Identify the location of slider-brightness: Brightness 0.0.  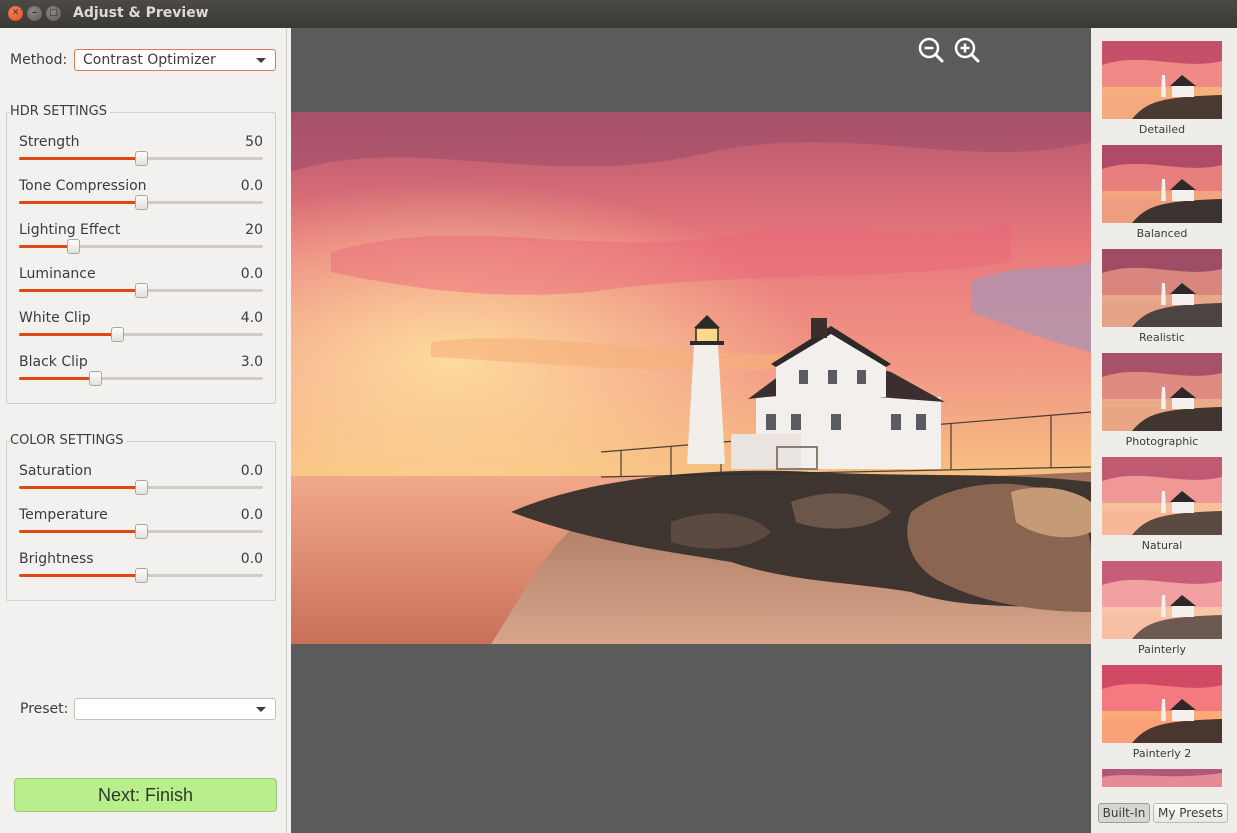
(141, 573).